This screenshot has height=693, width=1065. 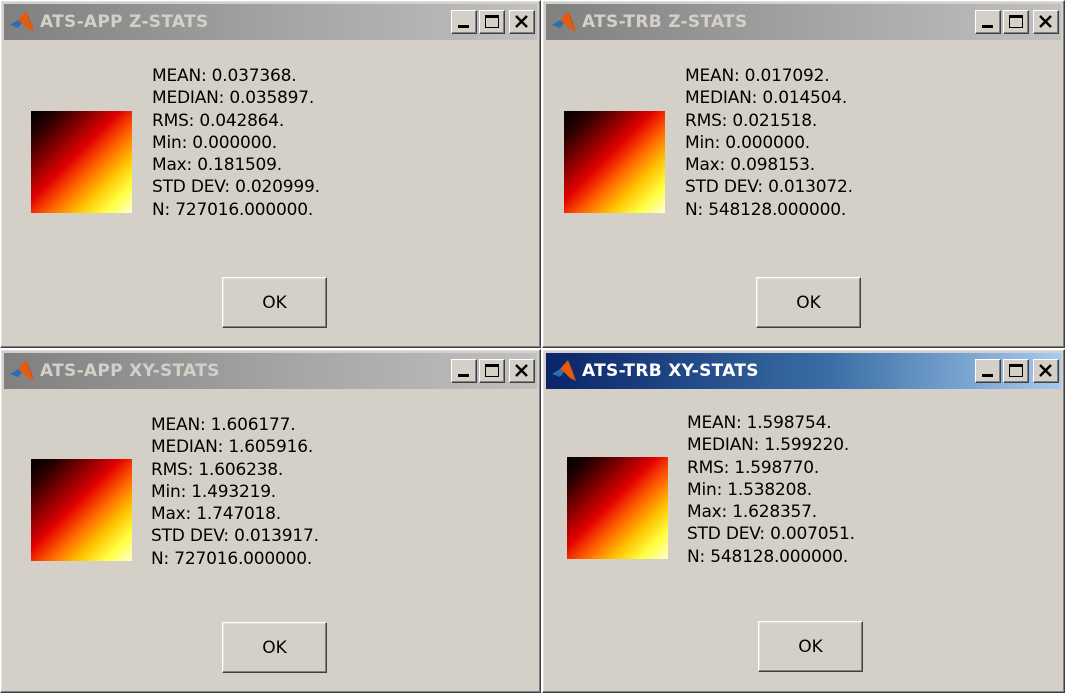 I want to click on stat-std-dev: STD DEV: 0.013072., so click(x=769, y=187).